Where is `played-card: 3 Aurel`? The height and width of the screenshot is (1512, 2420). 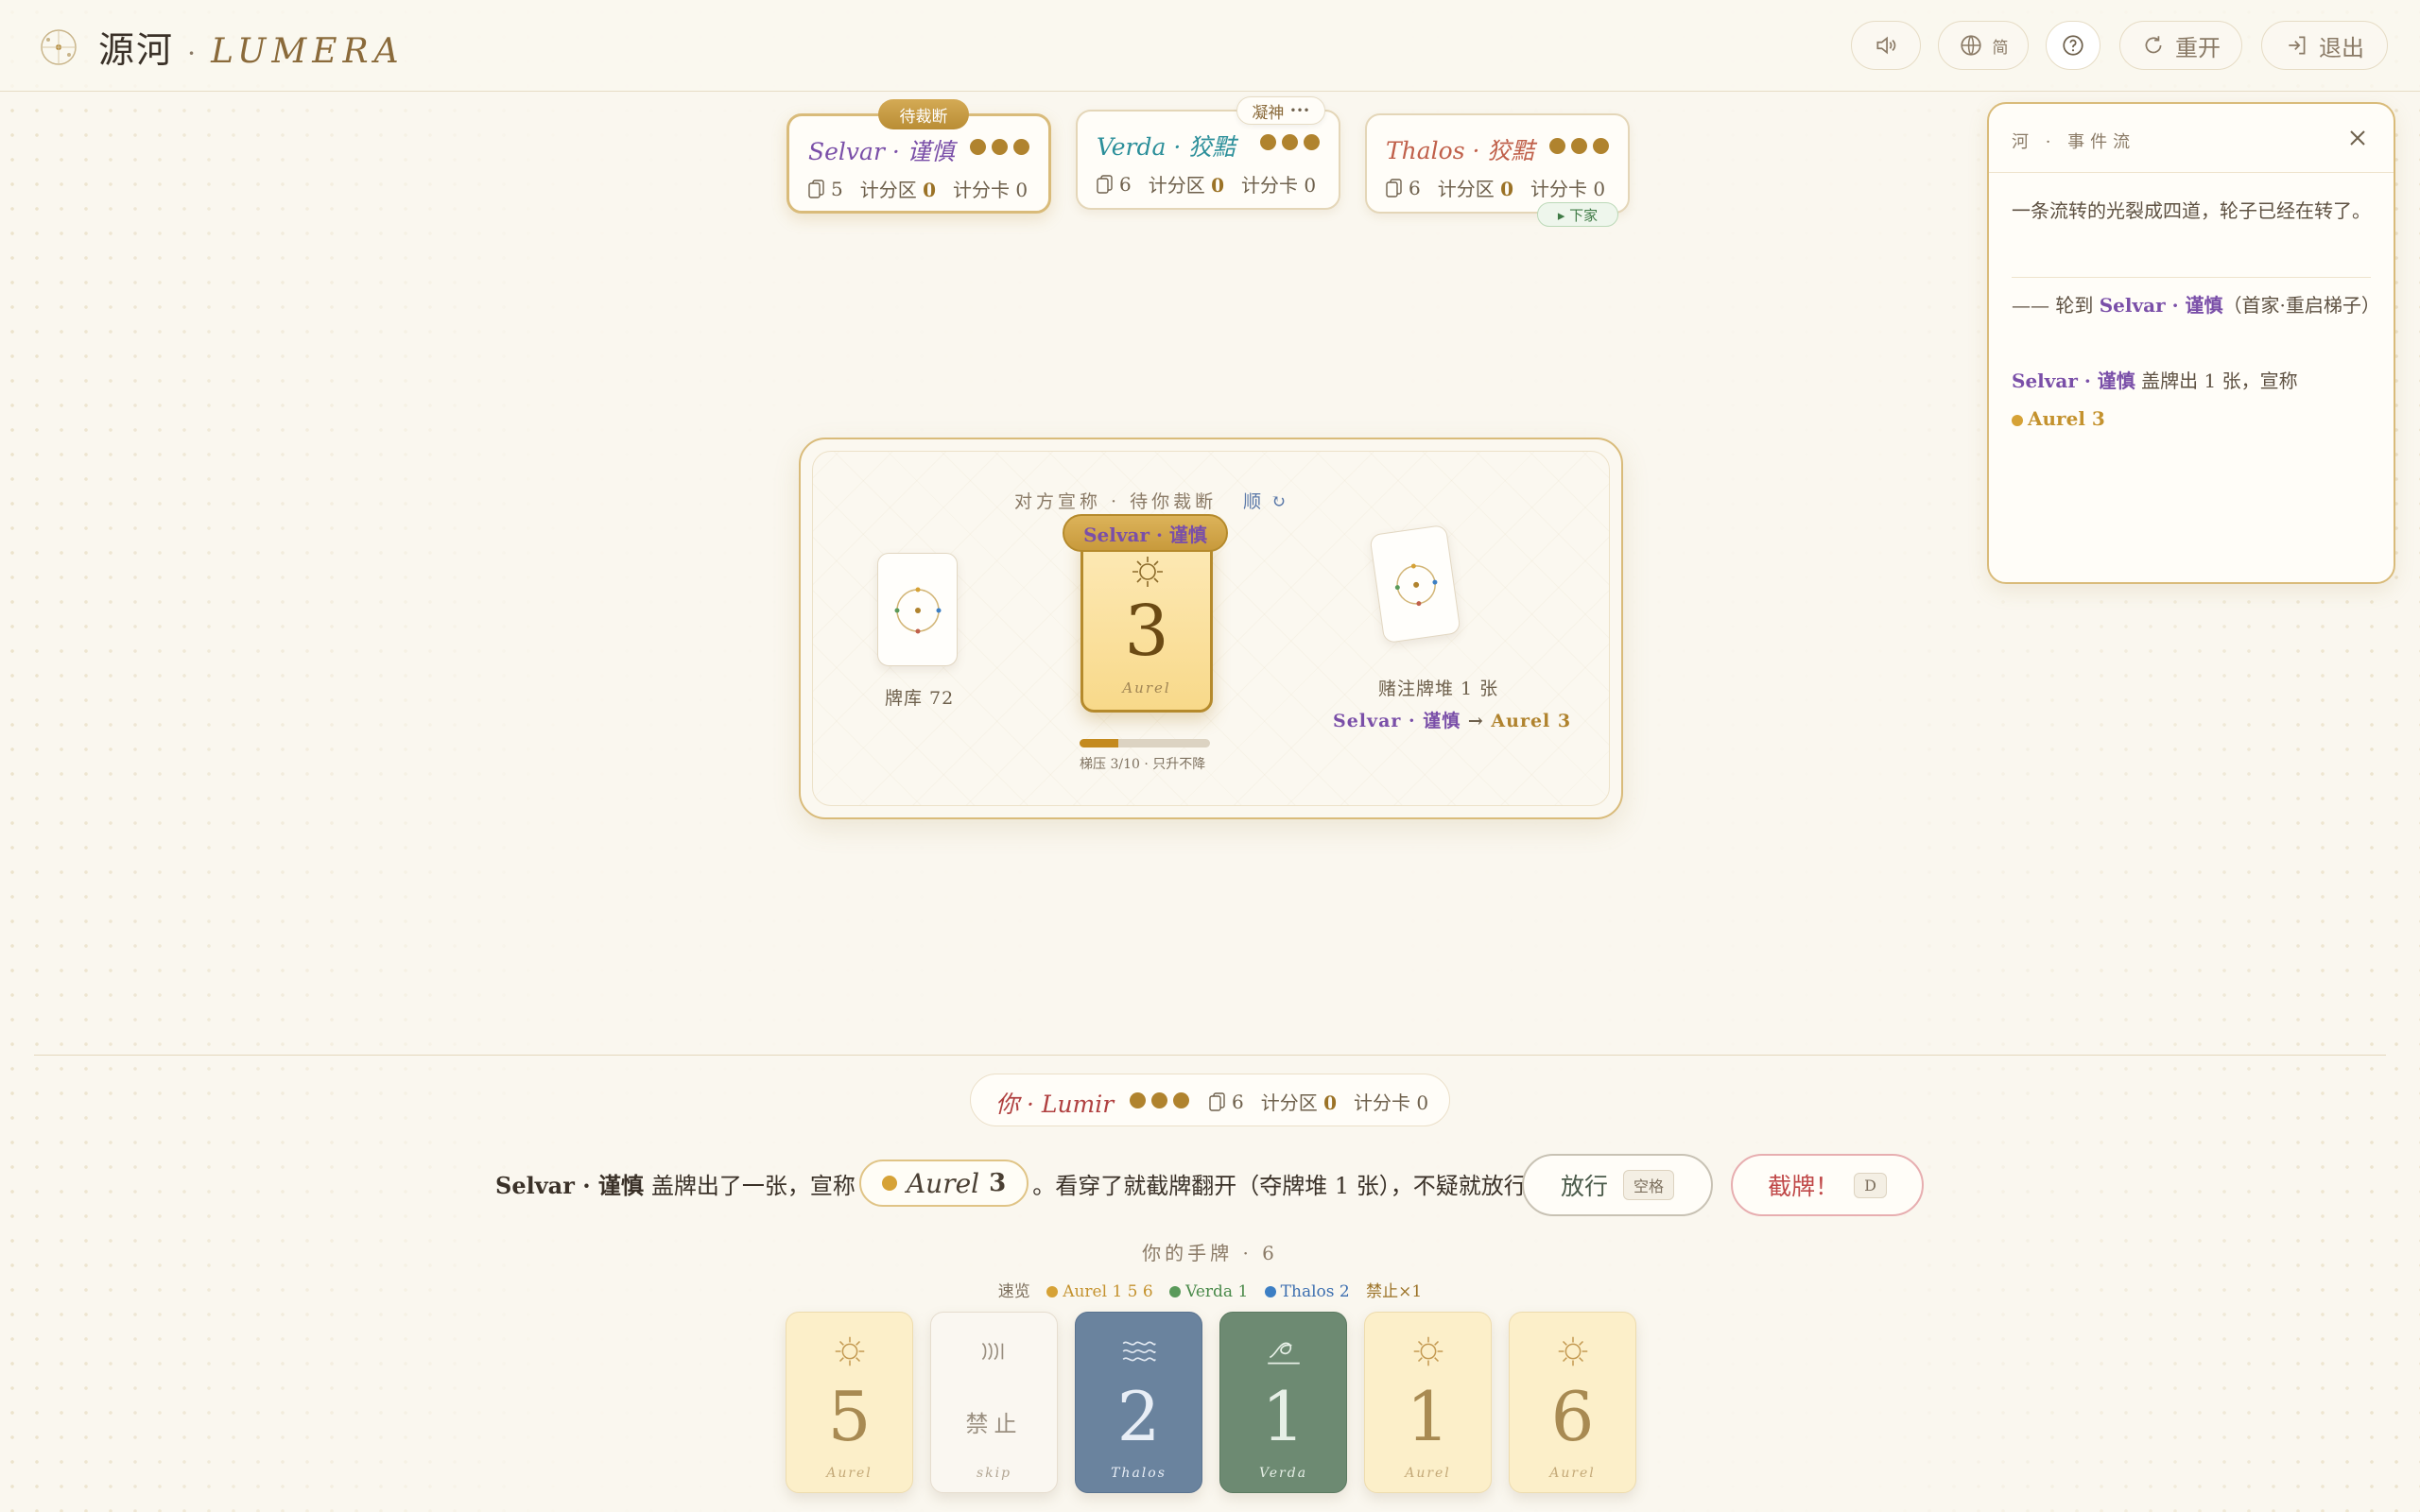 played-card: 3 Aurel is located at coordinates (1146, 621).